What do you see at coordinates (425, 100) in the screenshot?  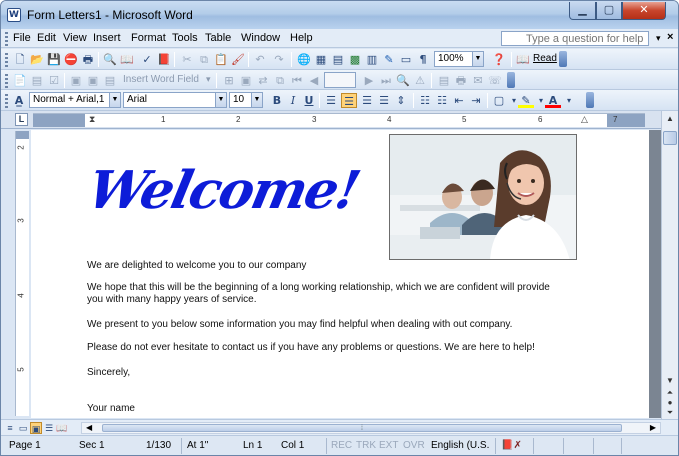 I see `numbering-icon: ☷` at bounding box center [425, 100].